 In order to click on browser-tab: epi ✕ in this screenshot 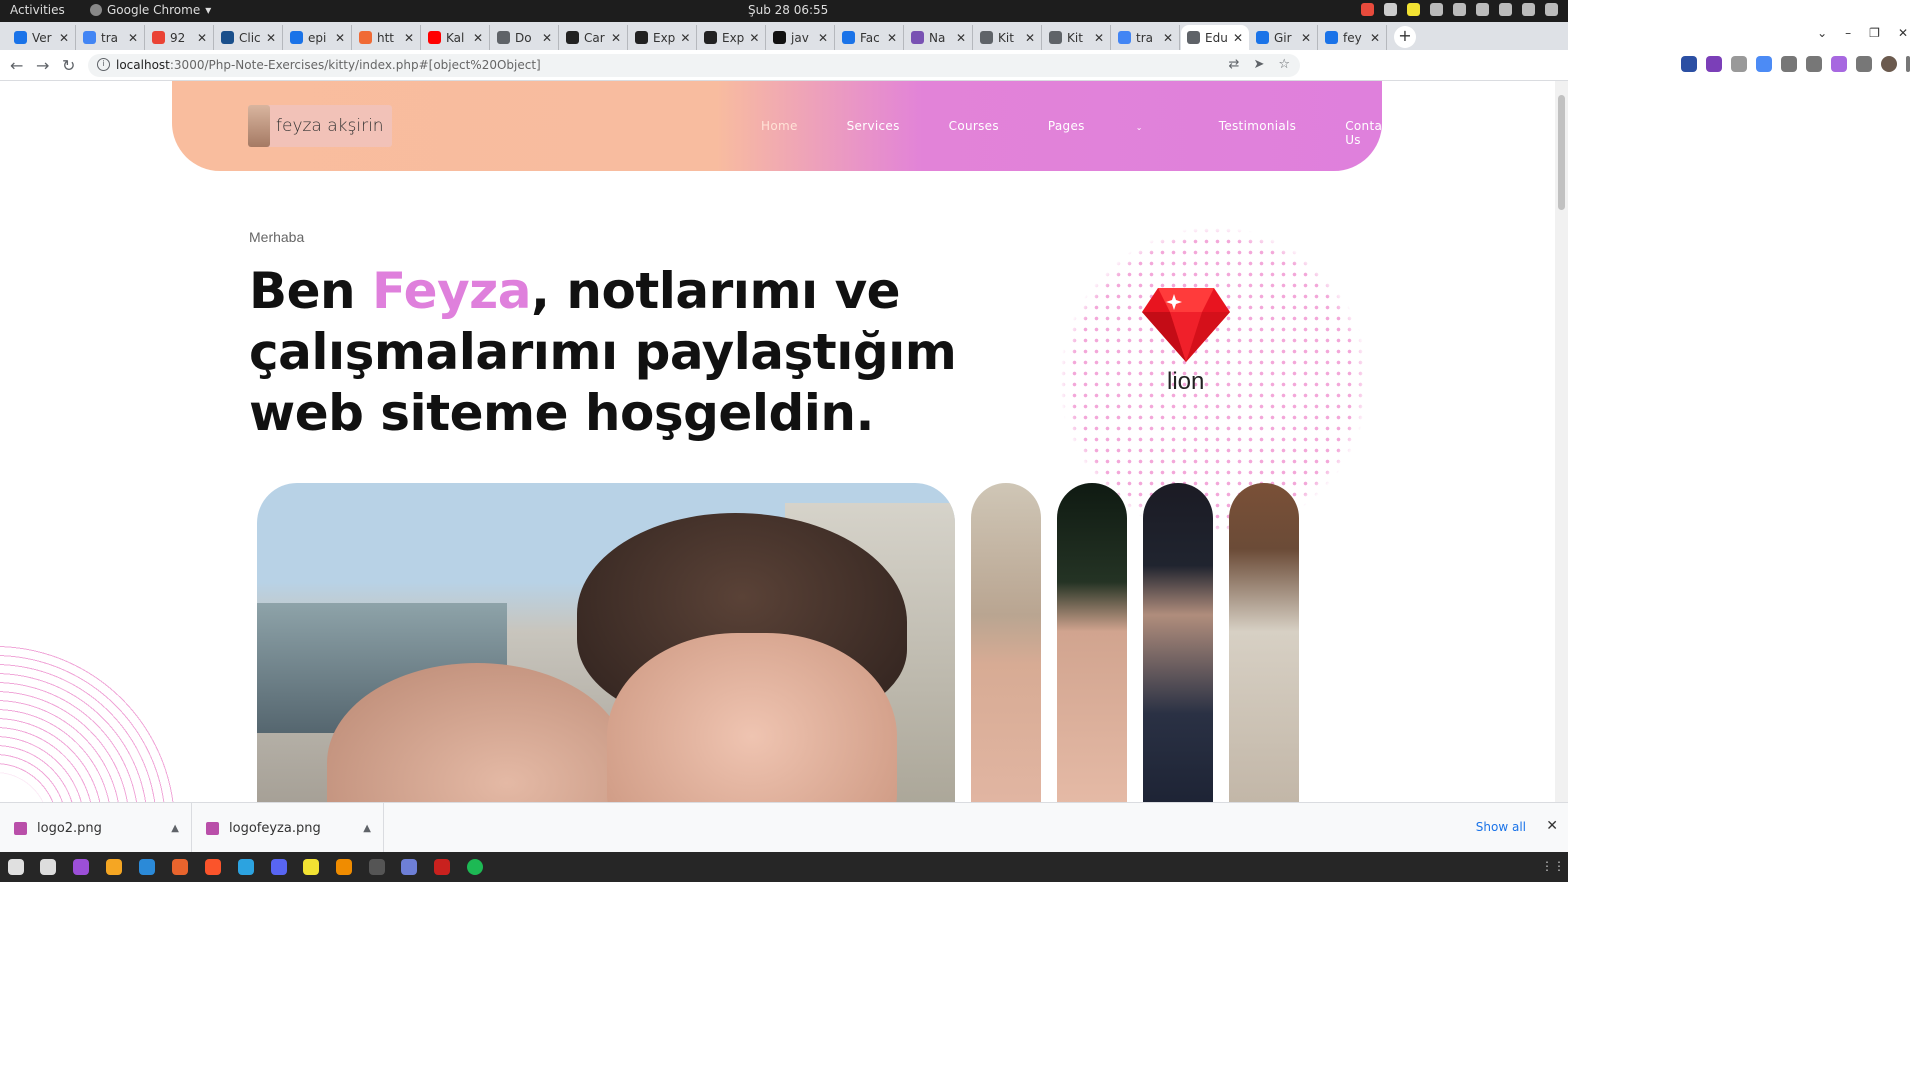, I will do `click(318, 37)`.